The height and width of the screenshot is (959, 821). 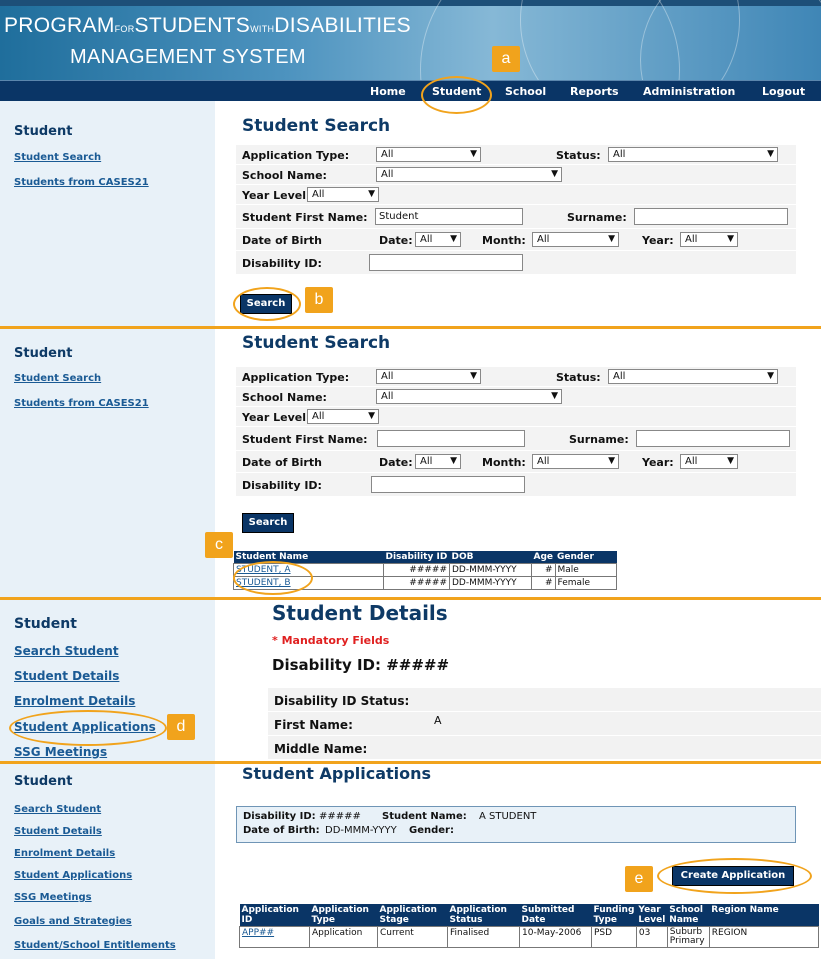 What do you see at coordinates (652, 915) in the screenshot?
I see `column-header: Year Level` at bounding box center [652, 915].